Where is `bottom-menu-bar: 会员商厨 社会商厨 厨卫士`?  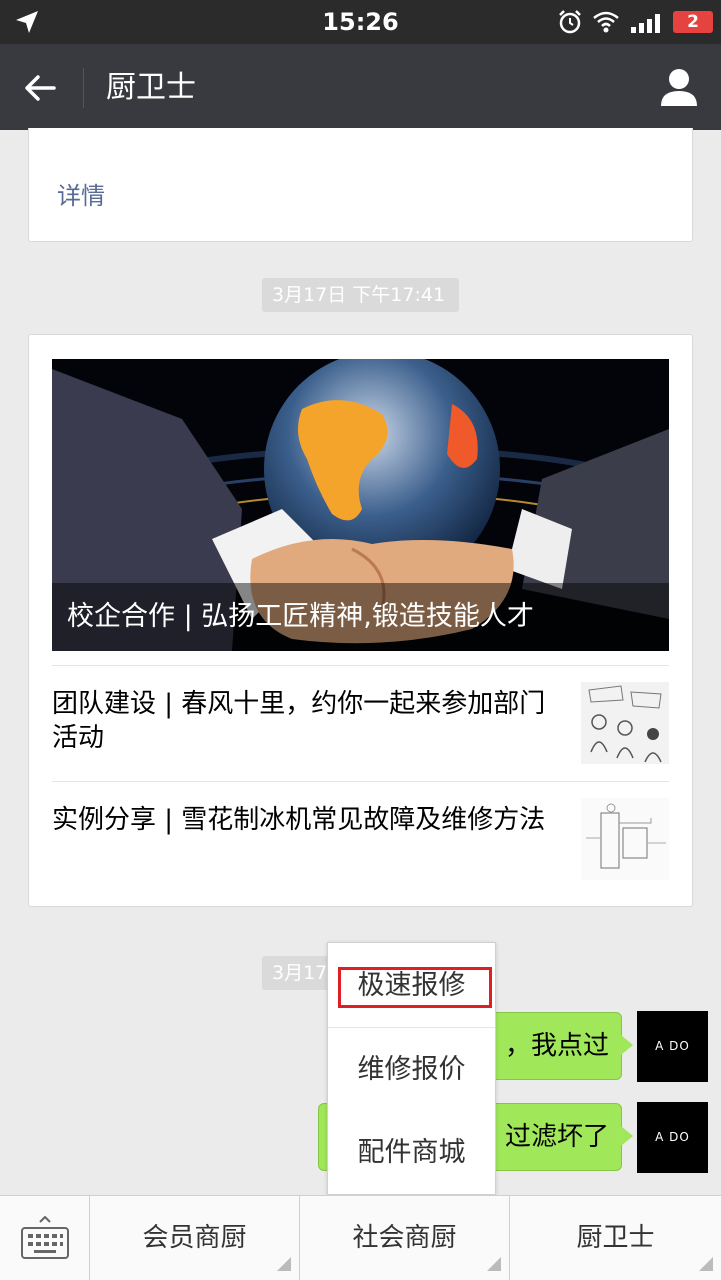 bottom-menu-bar: 会员商厨 社会商厨 厨卫士 is located at coordinates (360, 1237).